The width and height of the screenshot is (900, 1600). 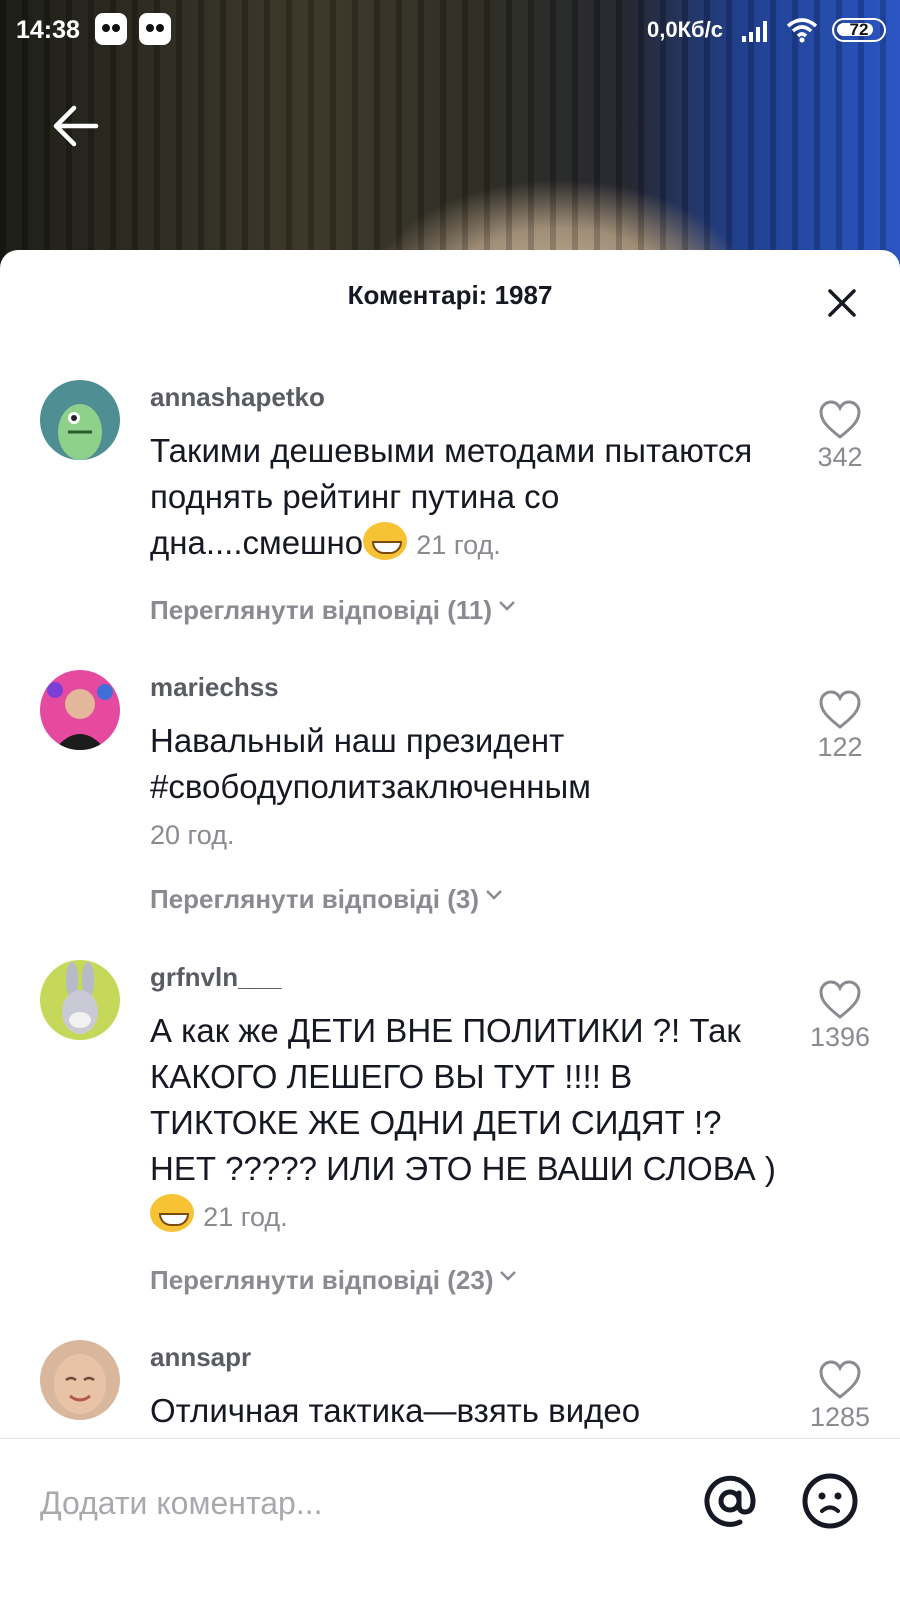 What do you see at coordinates (685, 29) in the screenshot?
I see `network-speed: 0,0Кб/с` at bounding box center [685, 29].